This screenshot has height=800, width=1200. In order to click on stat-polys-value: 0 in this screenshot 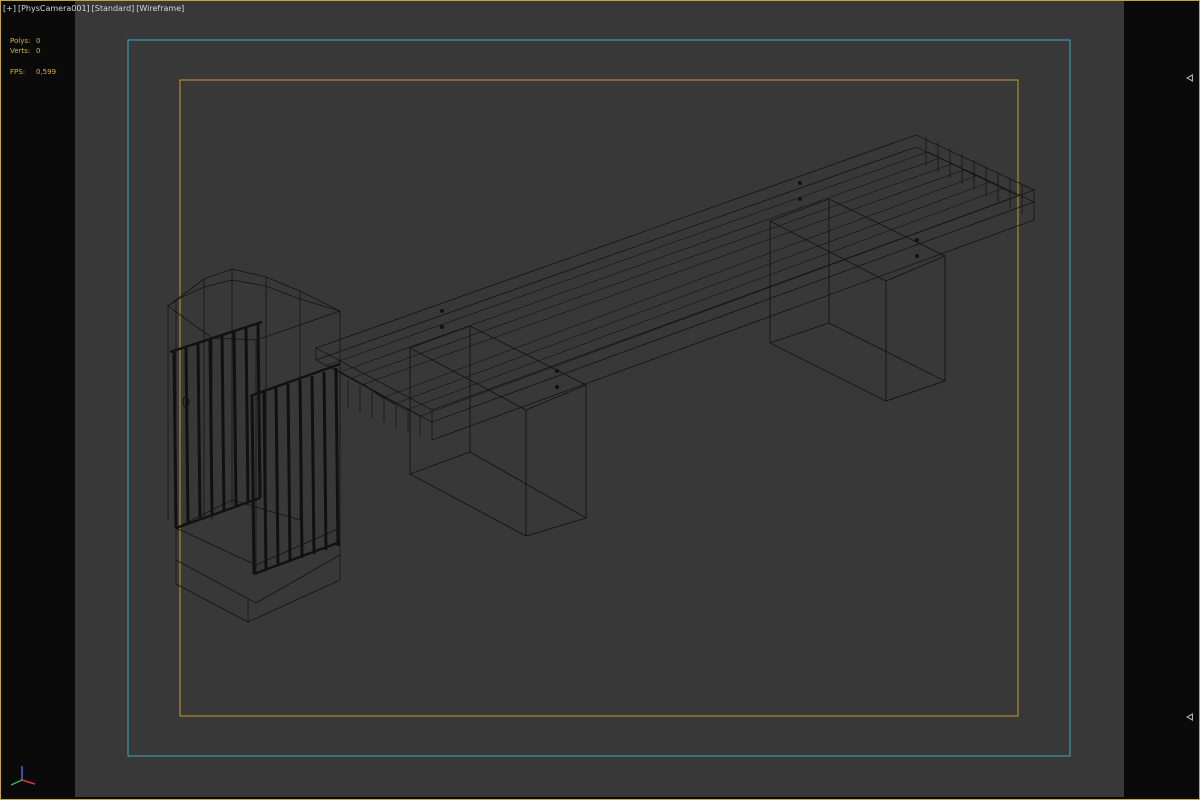, I will do `click(38, 41)`.